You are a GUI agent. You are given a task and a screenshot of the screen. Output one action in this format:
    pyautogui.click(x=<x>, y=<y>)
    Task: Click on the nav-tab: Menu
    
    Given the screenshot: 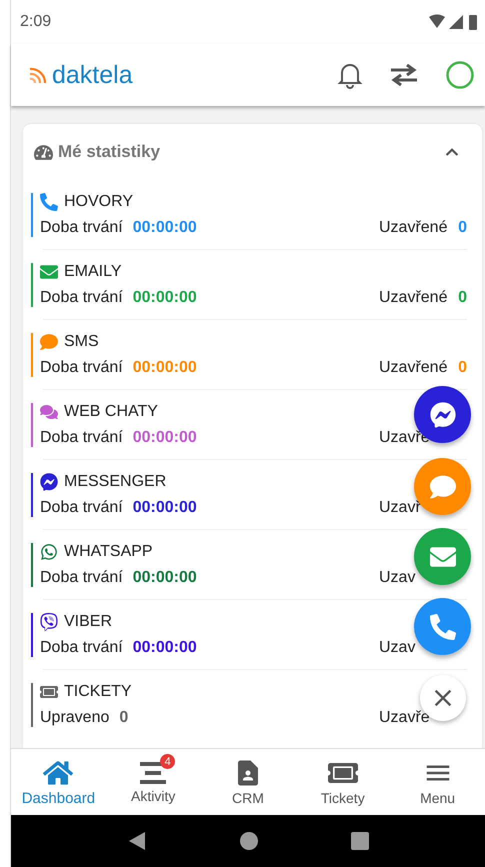 What is the action you would take?
    pyautogui.click(x=437, y=782)
    